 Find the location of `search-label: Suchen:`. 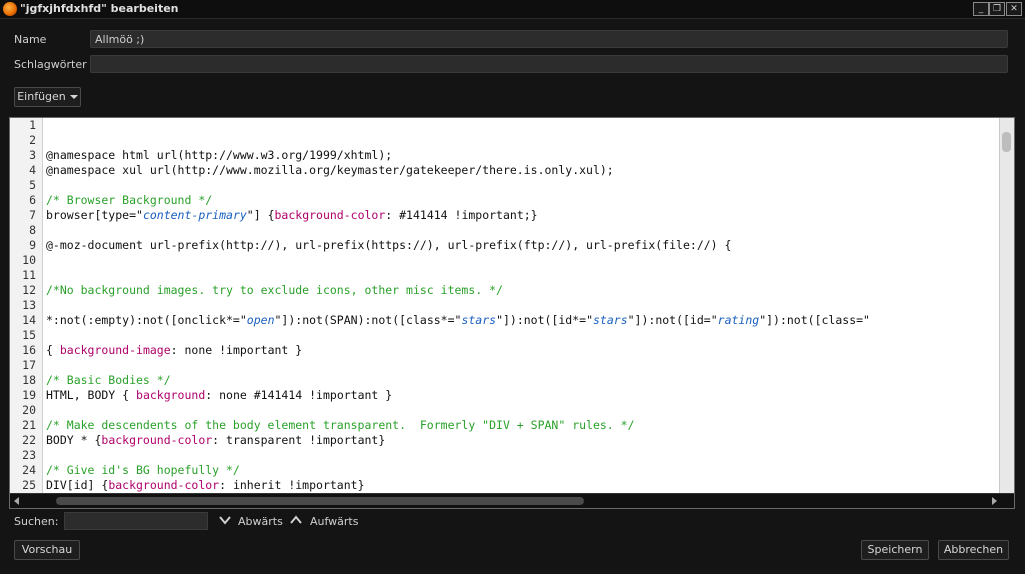

search-label: Suchen: is located at coordinates (36, 521).